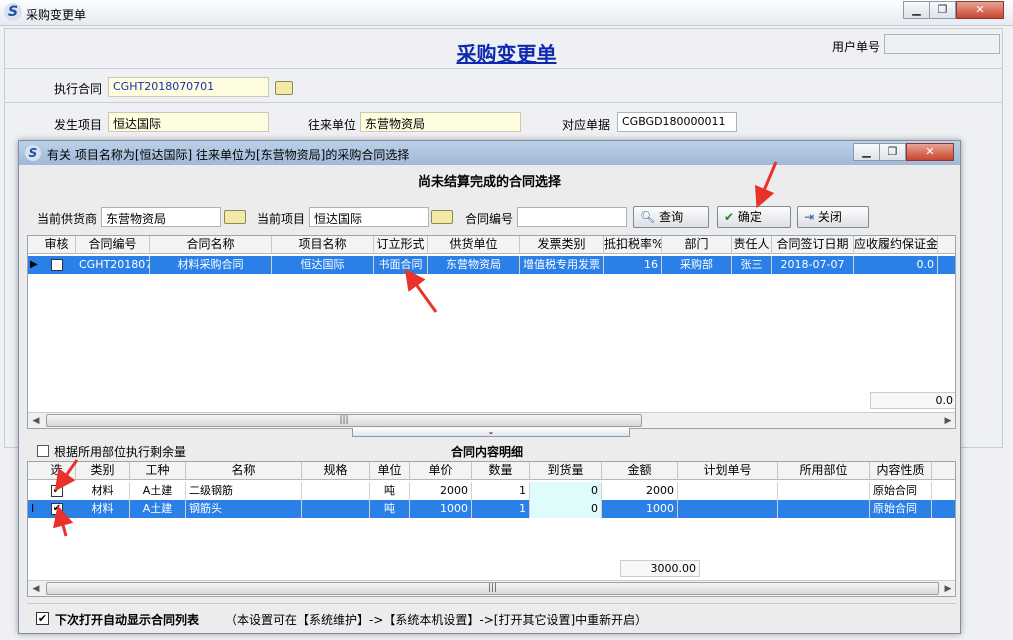  What do you see at coordinates (158, 471) in the screenshot?
I see `column-header: 工种` at bounding box center [158, 471].